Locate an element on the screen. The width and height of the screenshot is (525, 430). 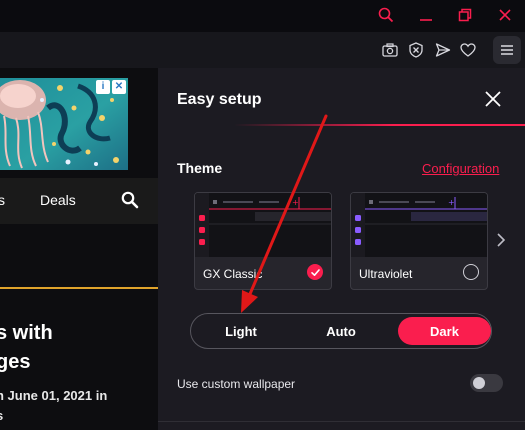
mode-option-light: Light is located at coordinates (241, 331).